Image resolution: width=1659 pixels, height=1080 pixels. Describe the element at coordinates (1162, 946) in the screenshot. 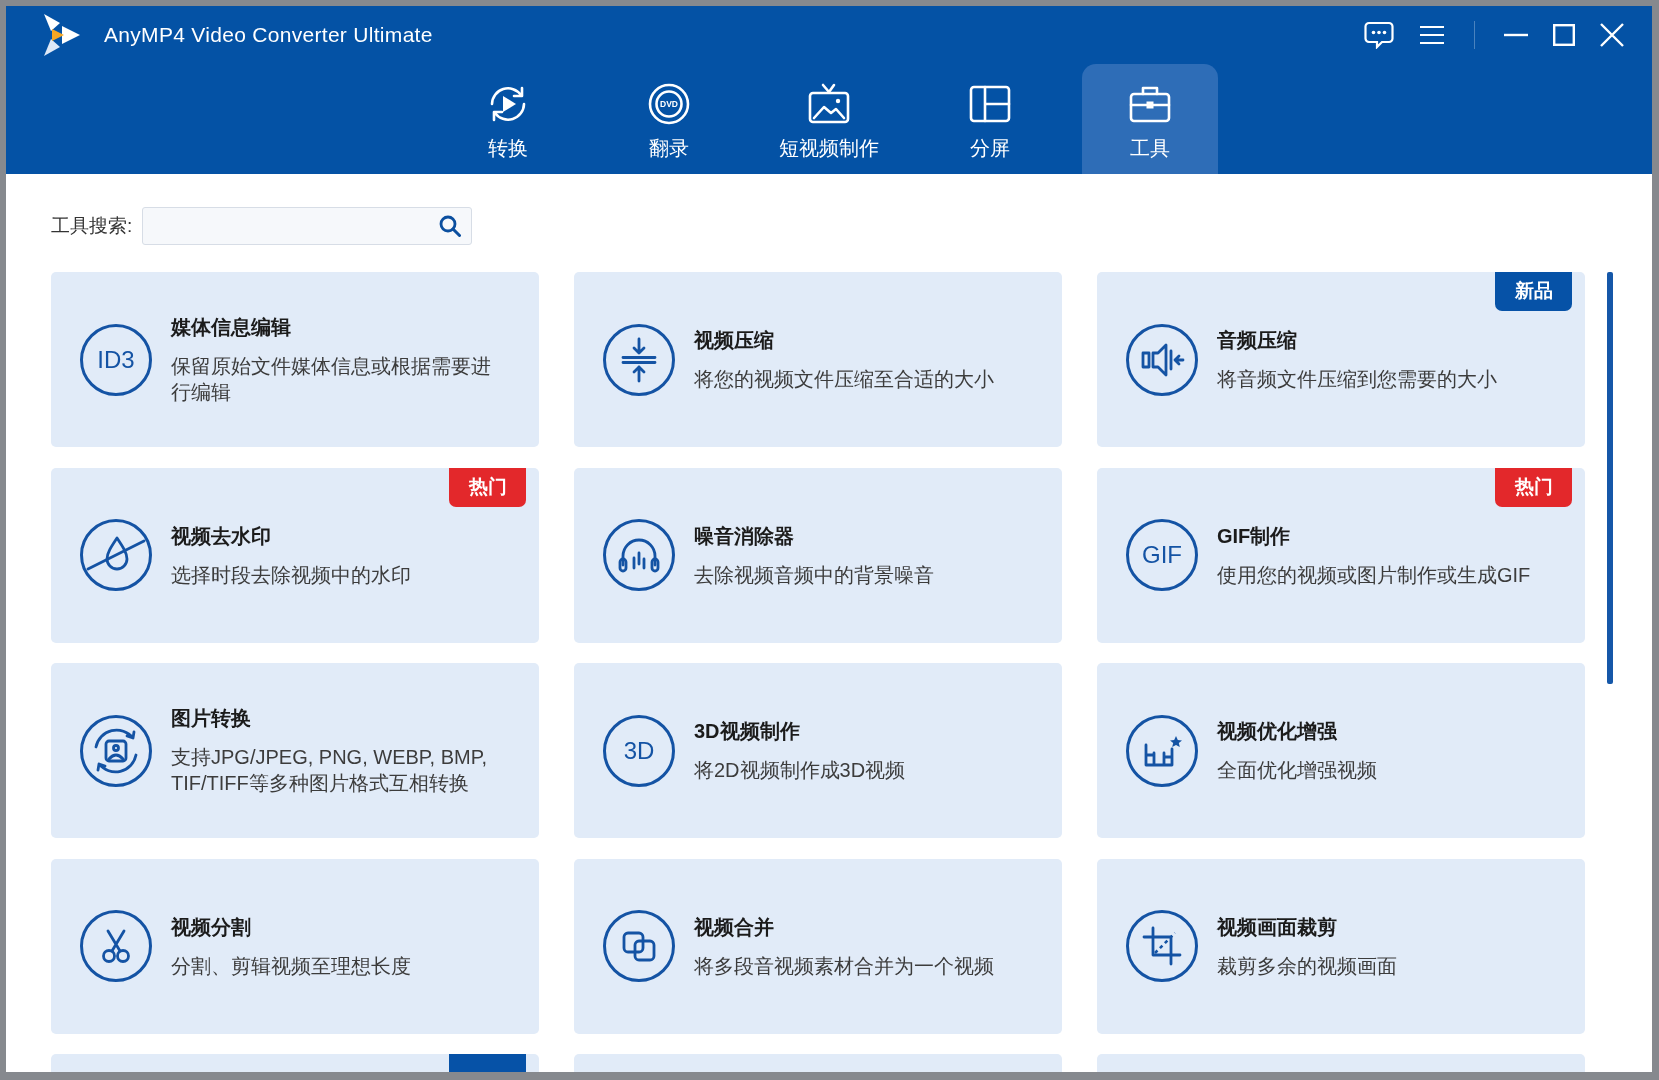

I see `crop-icon` at that location.